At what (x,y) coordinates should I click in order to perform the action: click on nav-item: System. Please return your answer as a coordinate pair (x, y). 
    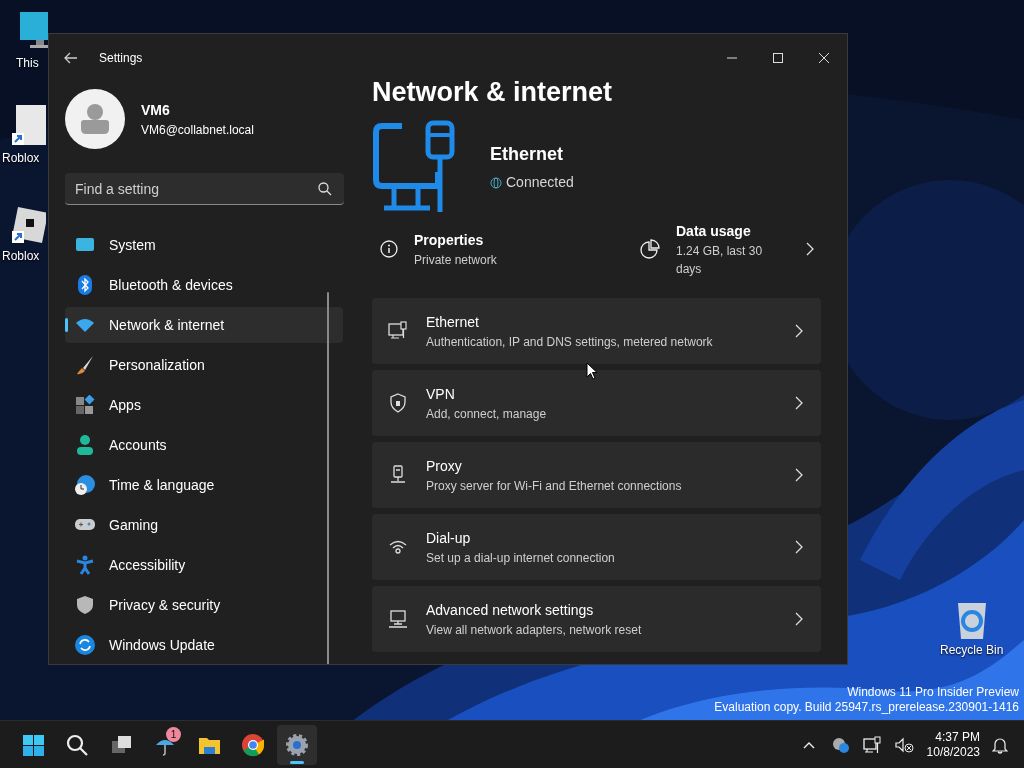
    Looking at the image, I should click on (204, 245).